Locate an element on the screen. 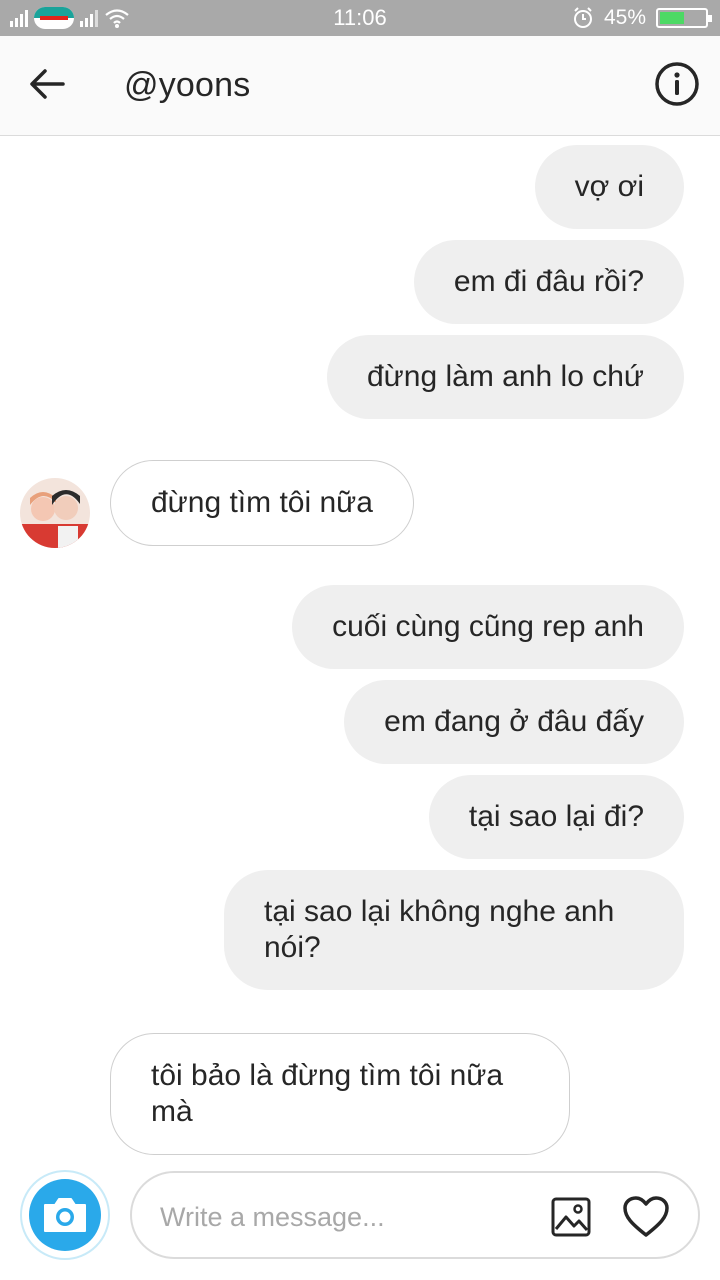 Image resolution: width=720 pixels, height=1280 pixels. image-icon is located at coordinates (571, 1217).